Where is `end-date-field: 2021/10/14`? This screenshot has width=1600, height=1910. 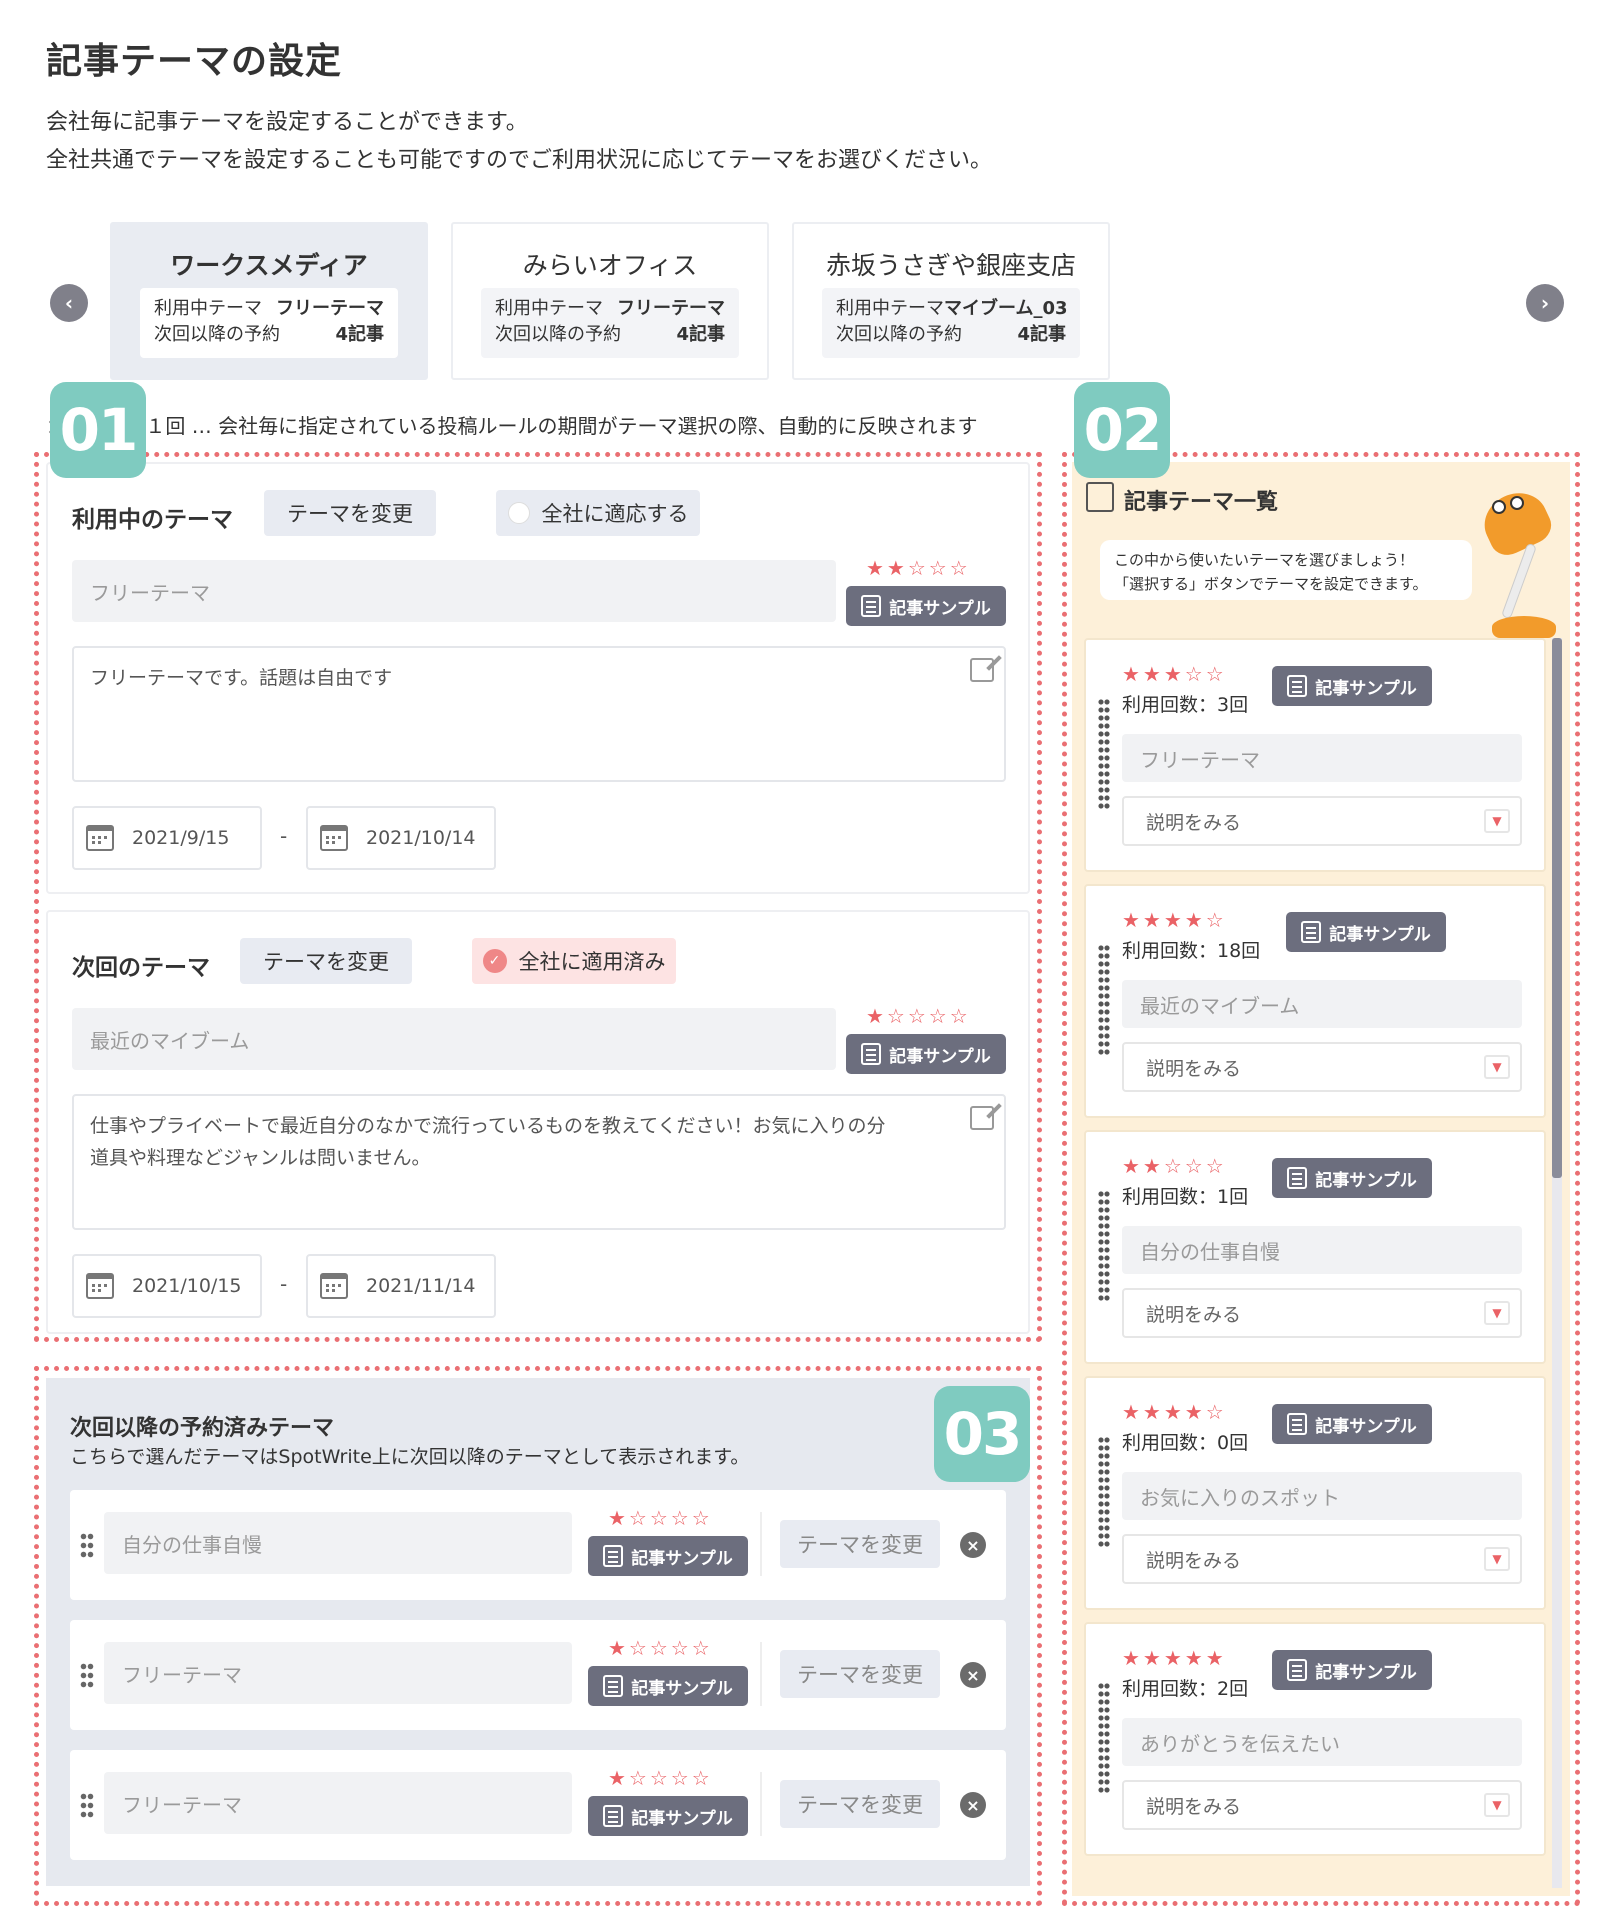
end-date-field: 2021/10/14 is located at coordinates (401, 838).